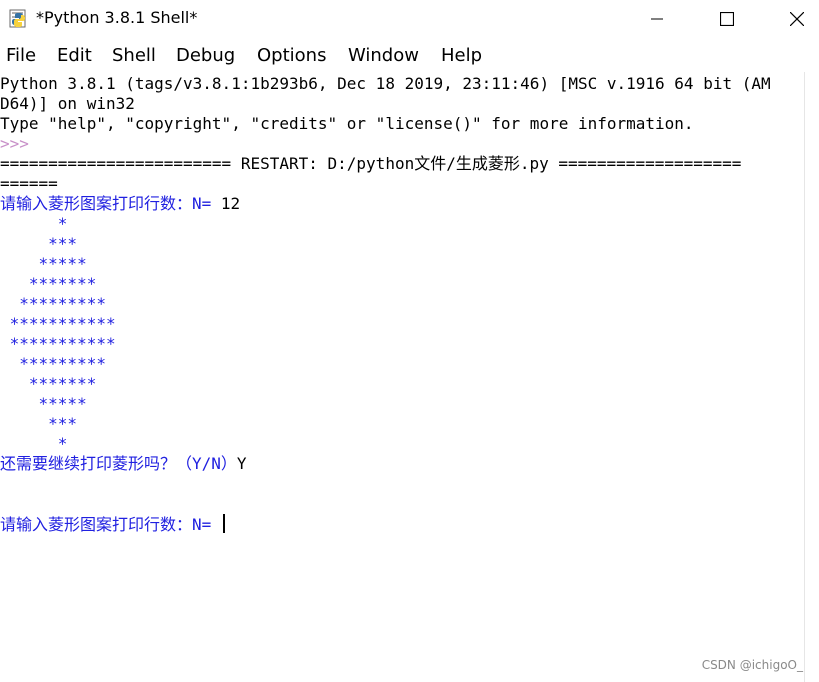 Image resolution: width=819 pixels, height=682 pixels. Describe the element at coordinates (461, 56) in the screenshot. I see `menu-help: Help` at that location.